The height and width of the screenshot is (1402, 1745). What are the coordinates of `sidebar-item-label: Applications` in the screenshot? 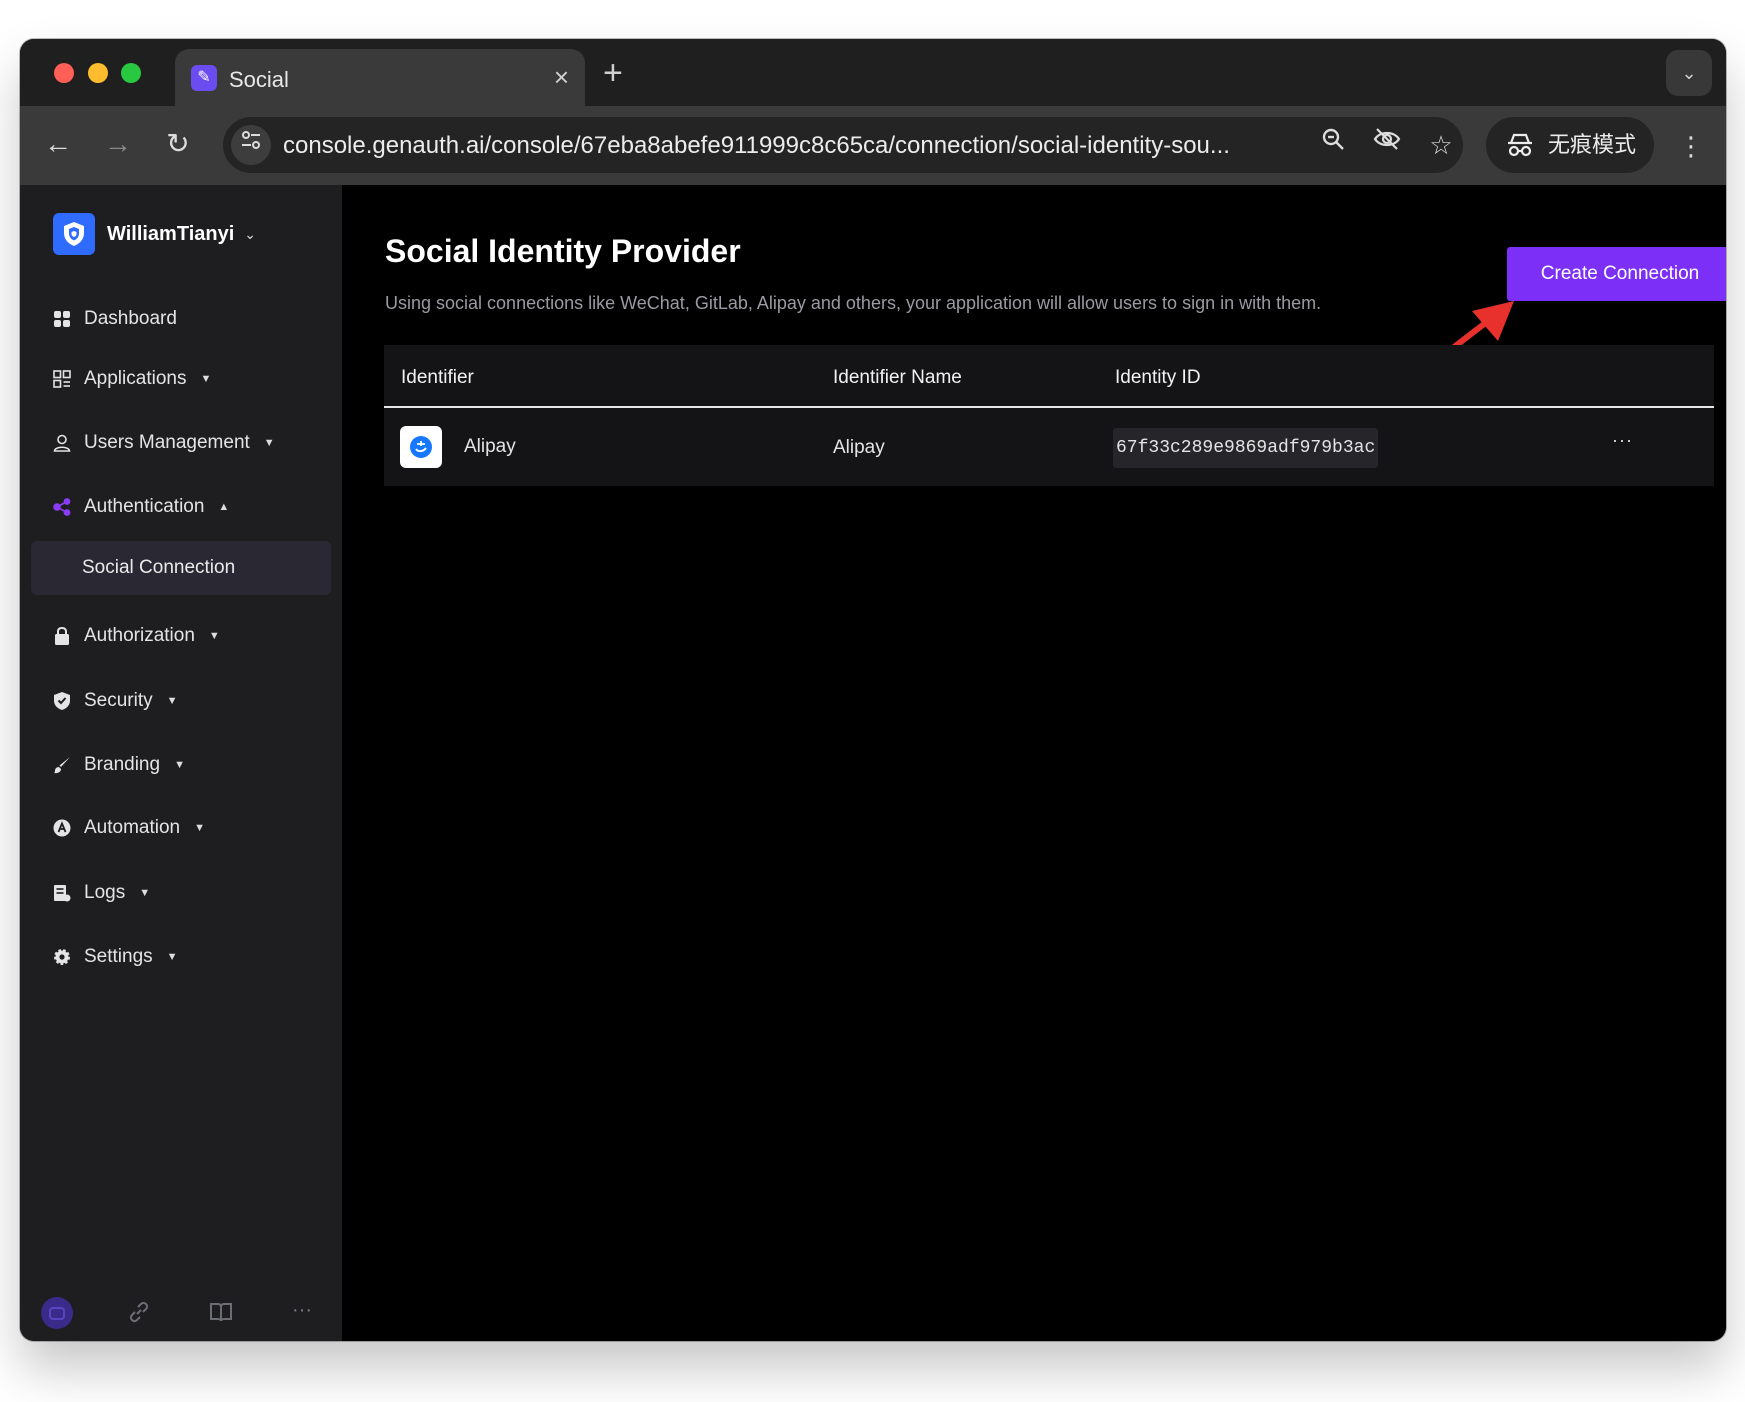 It's located at (135, 378).